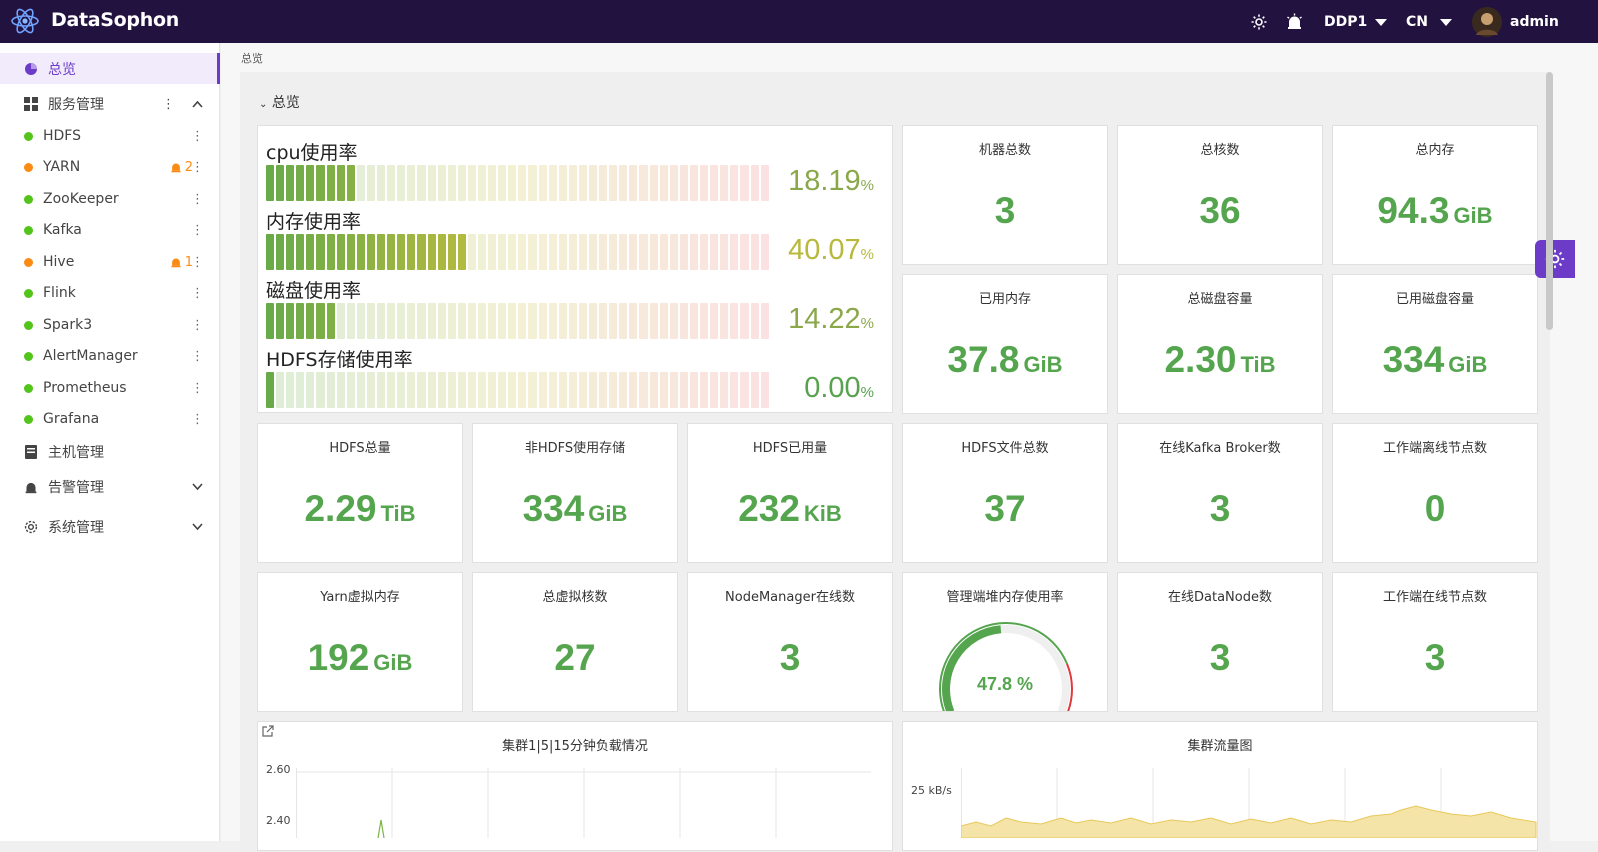 The height and width of the screenshot is (852, 1598). I want to click on stat-number: 37.8, so click(983, 359).